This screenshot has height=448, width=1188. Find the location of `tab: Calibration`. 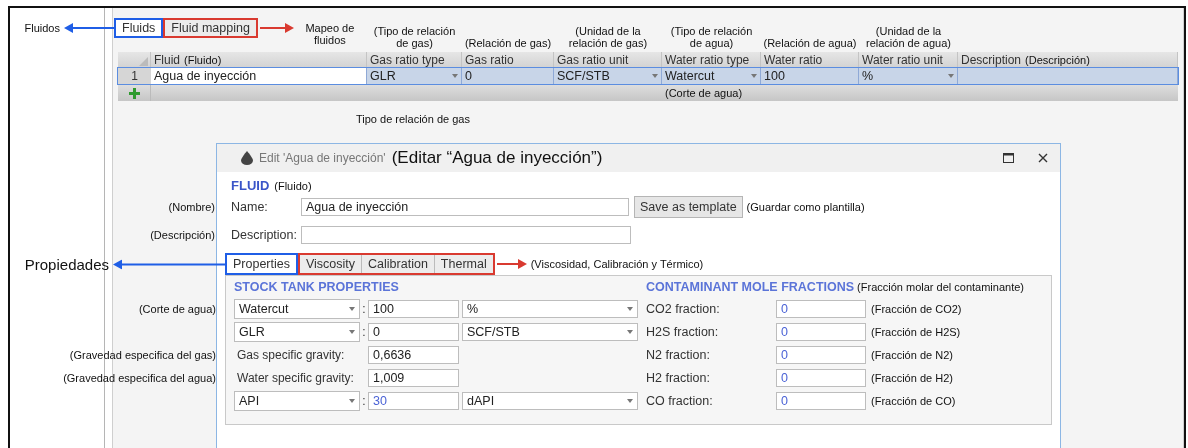

tab: Calibration is located at coordinates (398, 264).